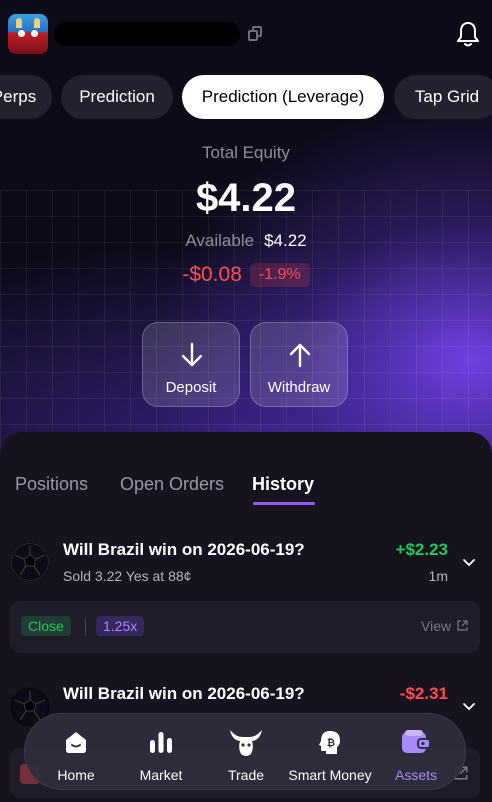 Image resolution: width=492 pixels, height=802 pixels. I want to click on top-bar, so click(246, 34).